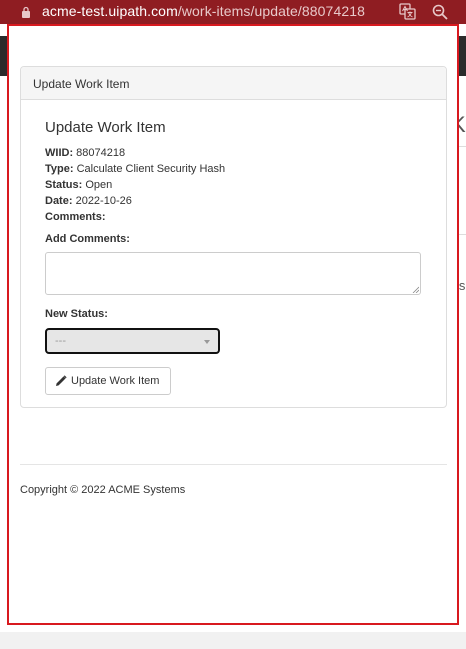 The width and height of the screenshot is (466, 649). Describe the element at coordinates (110, 11) in the screenshot. I see `url-host: acme-test.uipath.com` at that location.